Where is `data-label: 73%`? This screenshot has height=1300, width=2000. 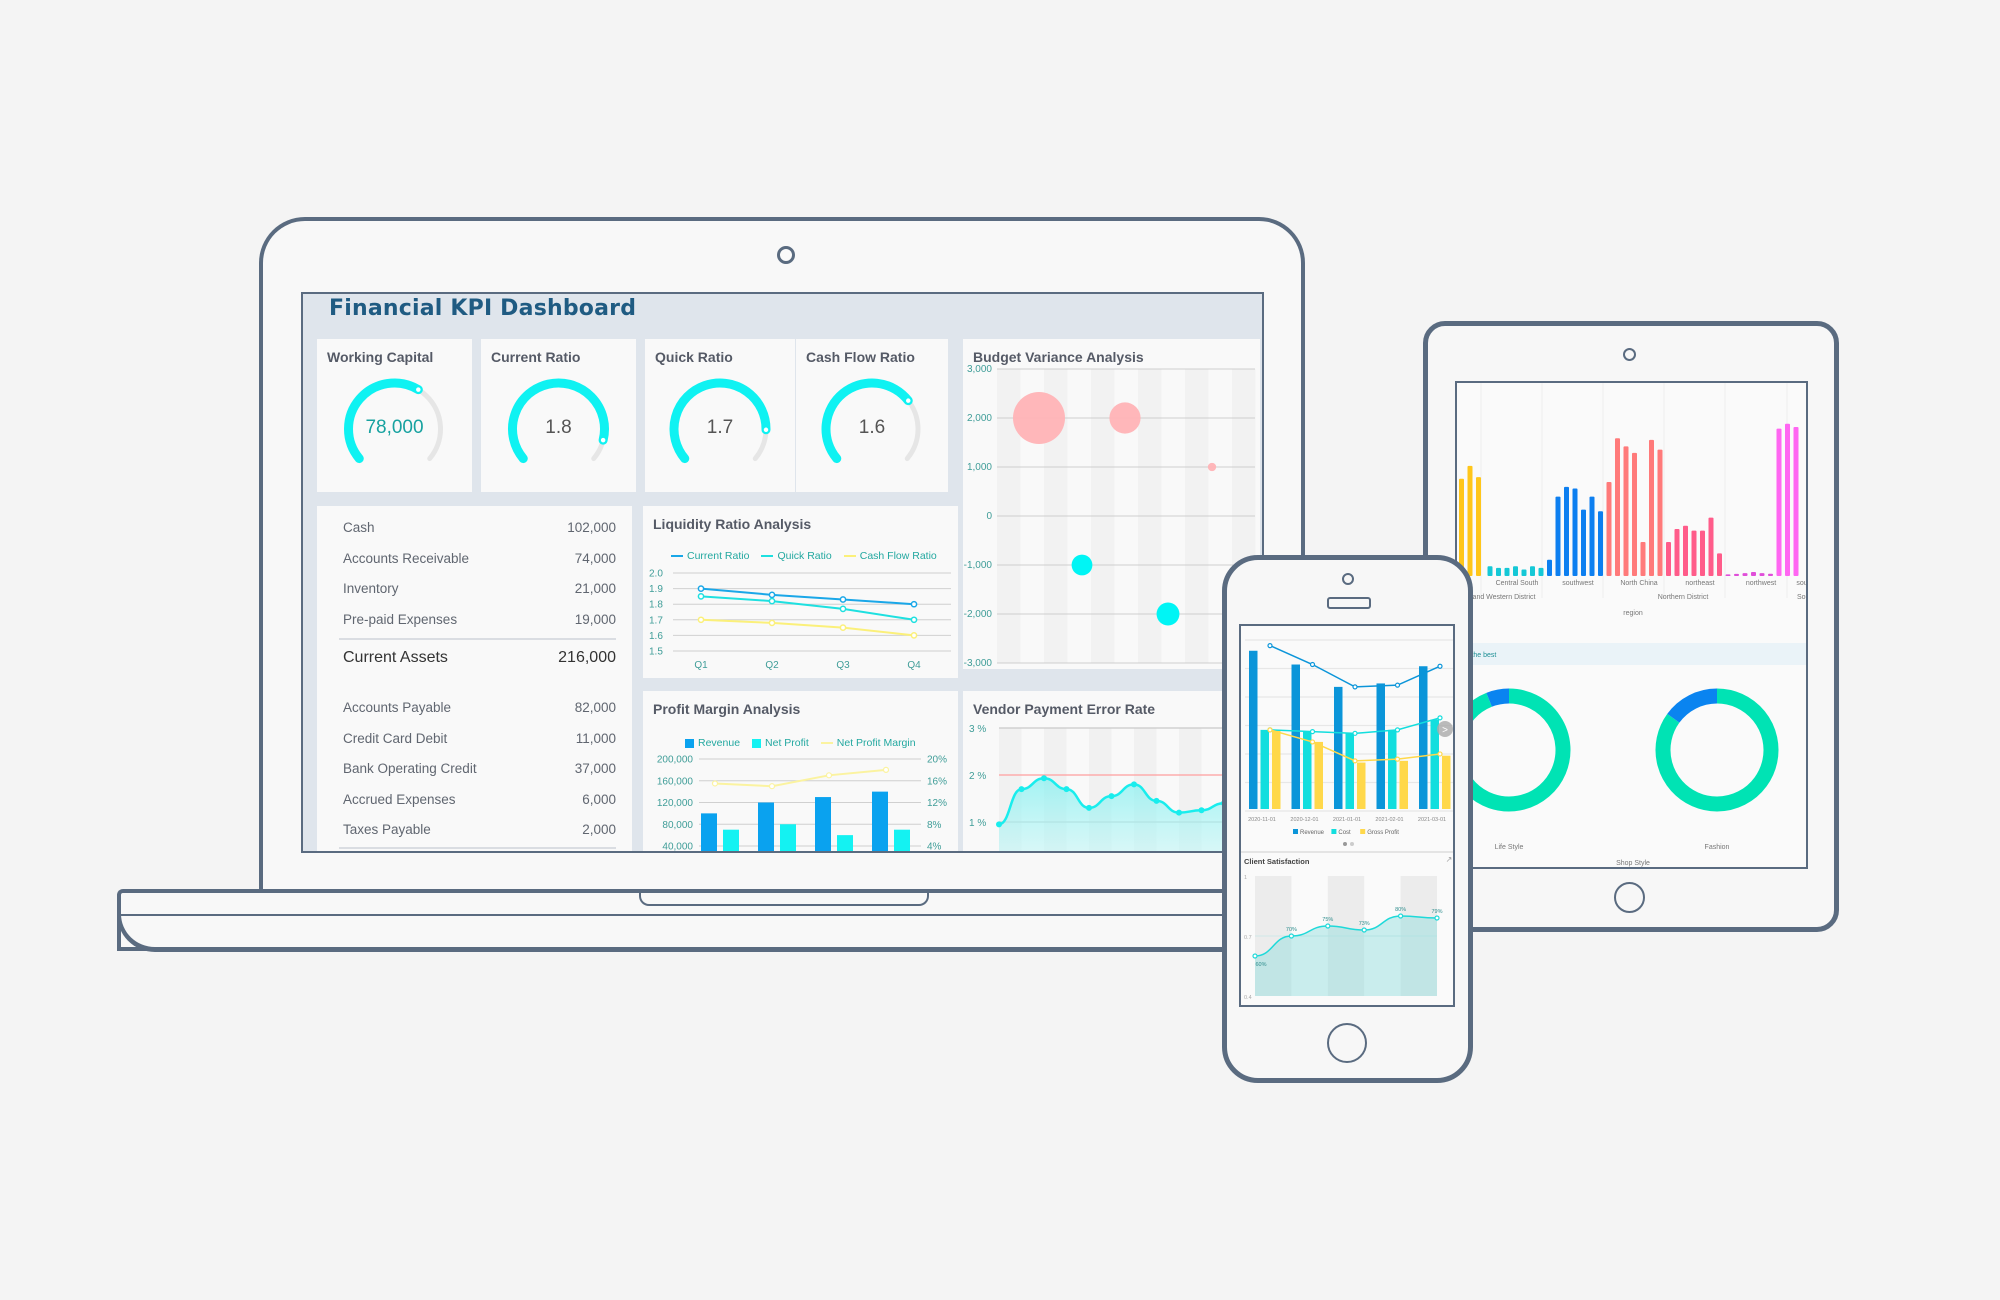
data-label: 73% is located at coordinates (1364, 924).